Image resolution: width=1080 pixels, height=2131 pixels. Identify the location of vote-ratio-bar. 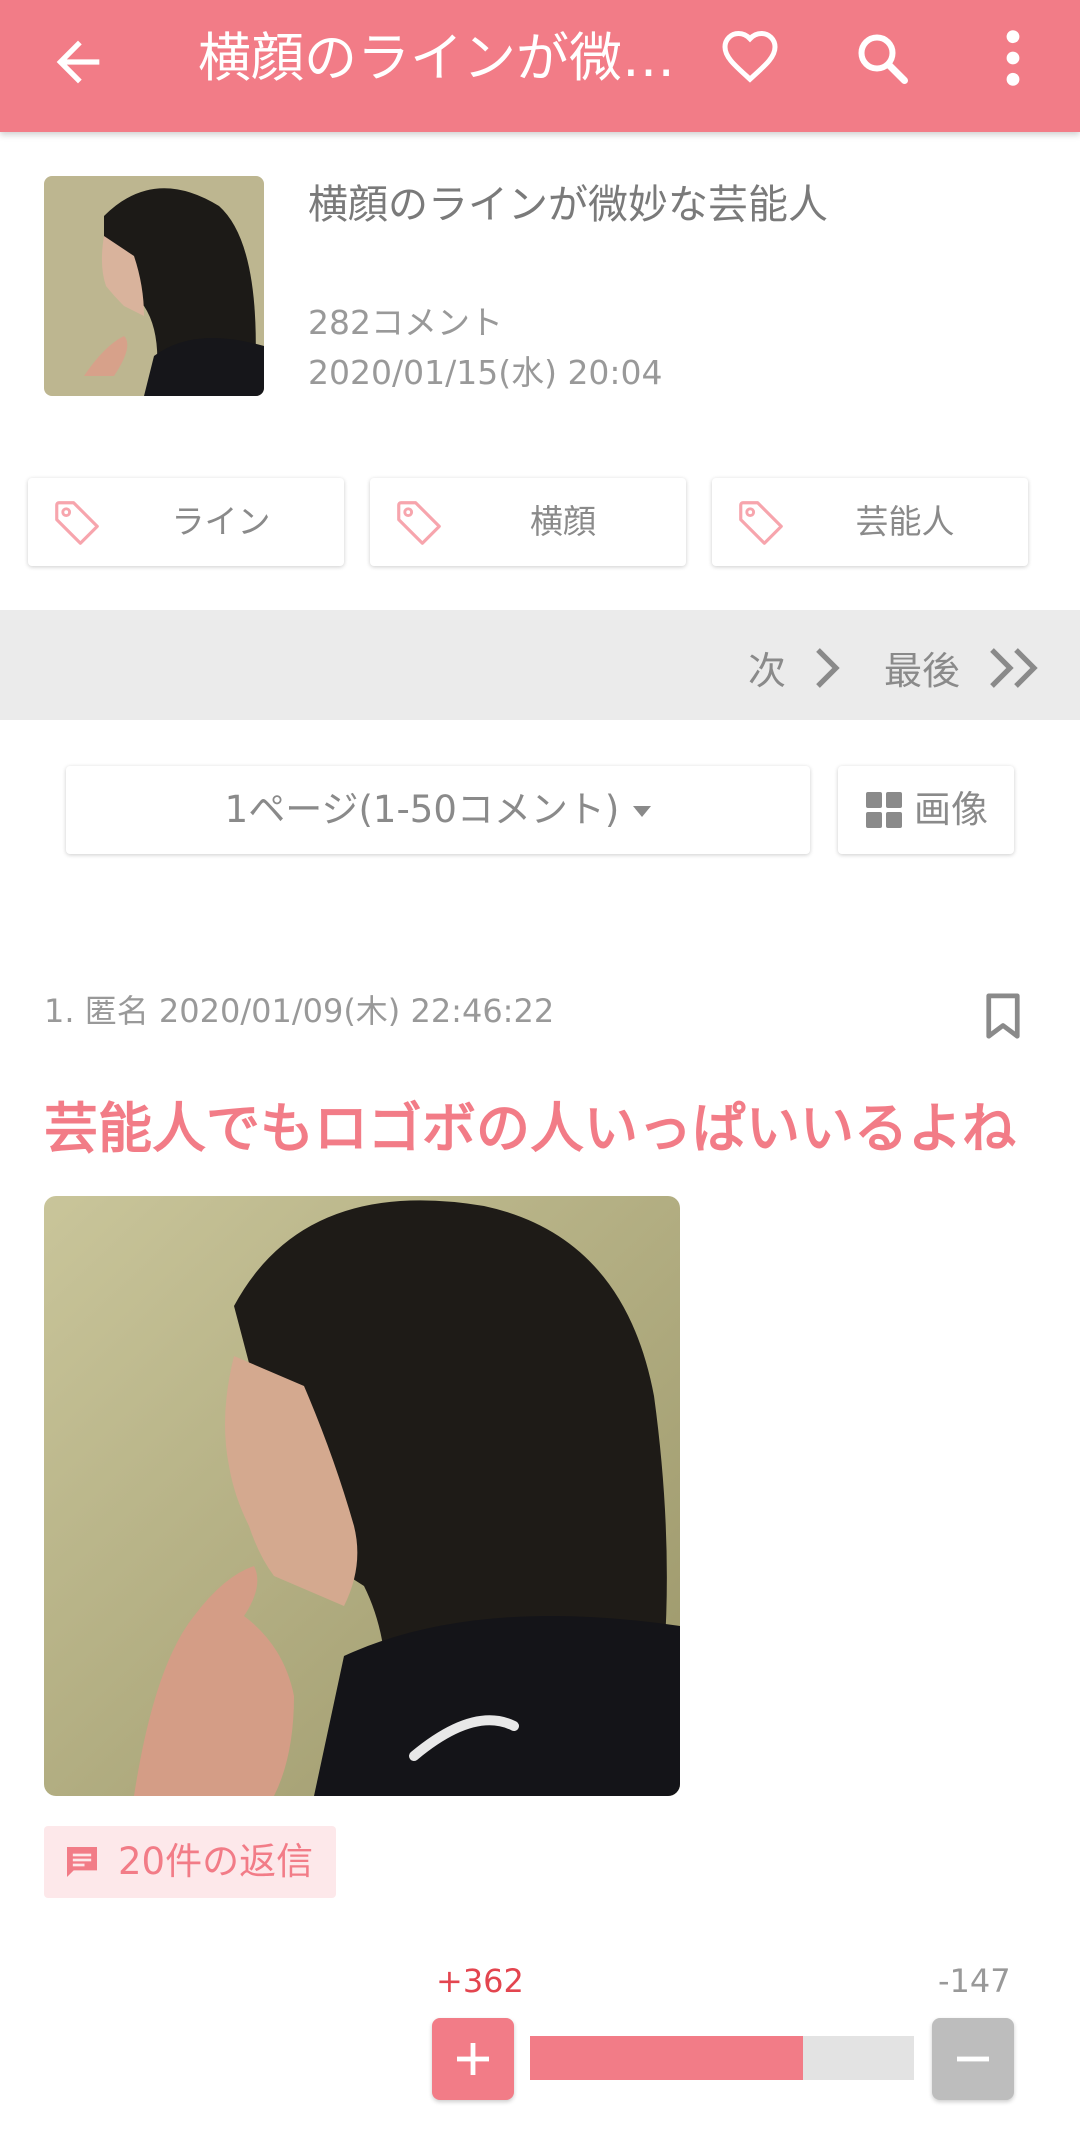
(722, 2058).